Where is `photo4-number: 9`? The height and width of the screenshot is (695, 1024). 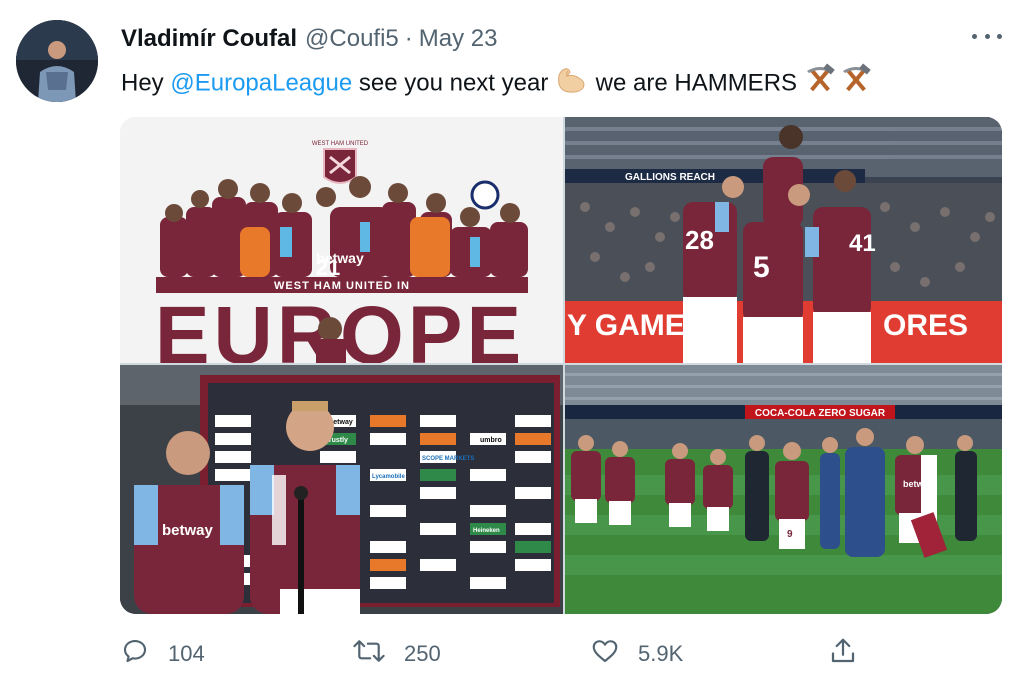
photo4-number: 9 is located at coordinates (790, 534).